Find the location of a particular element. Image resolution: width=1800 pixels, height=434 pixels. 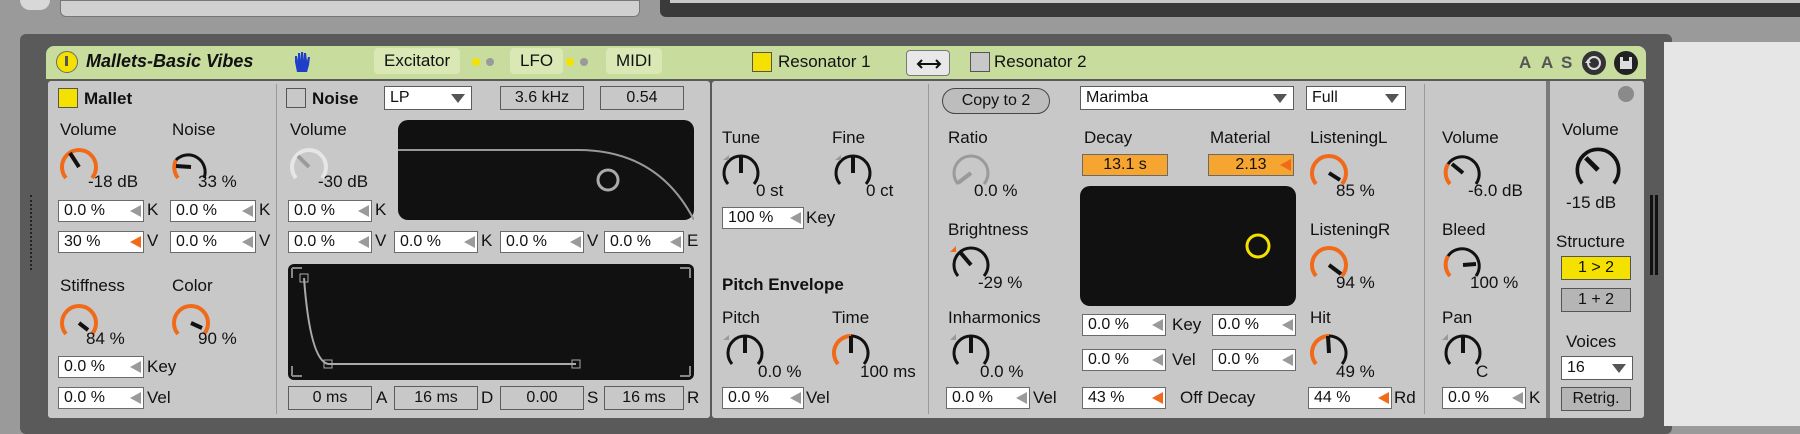

pitch-label: Pitch is located at coordinates (741, 317).